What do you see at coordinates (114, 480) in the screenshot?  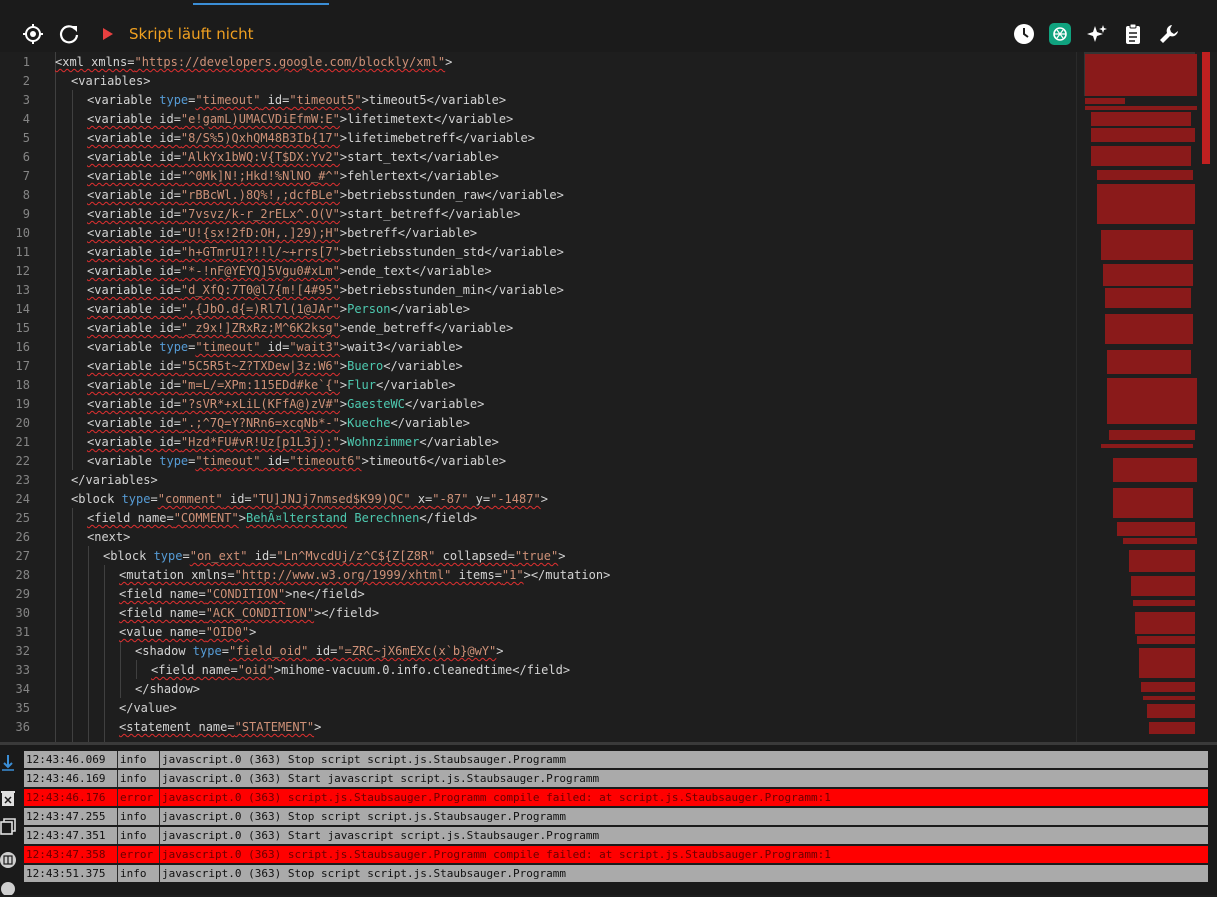 I see `code-line: </variables>` at bounding box center [114, 480].